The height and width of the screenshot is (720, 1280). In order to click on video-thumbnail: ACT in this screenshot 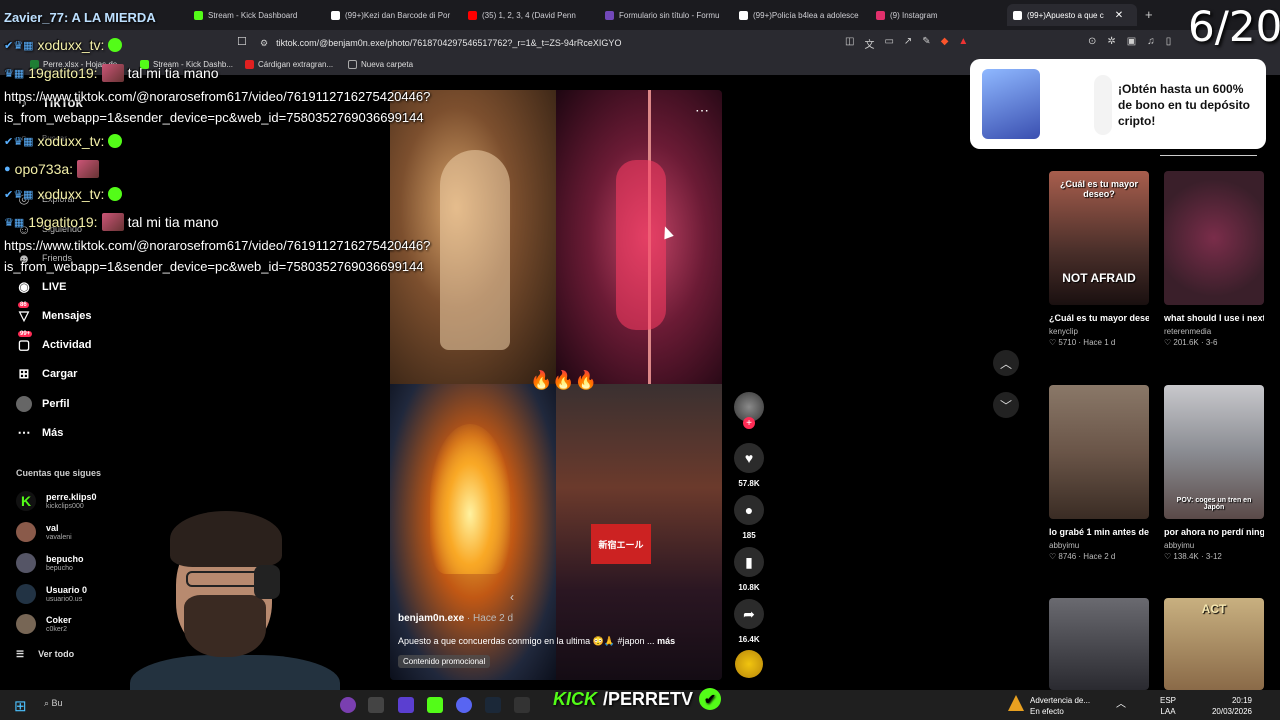, I will do `click(1214, 644)`.